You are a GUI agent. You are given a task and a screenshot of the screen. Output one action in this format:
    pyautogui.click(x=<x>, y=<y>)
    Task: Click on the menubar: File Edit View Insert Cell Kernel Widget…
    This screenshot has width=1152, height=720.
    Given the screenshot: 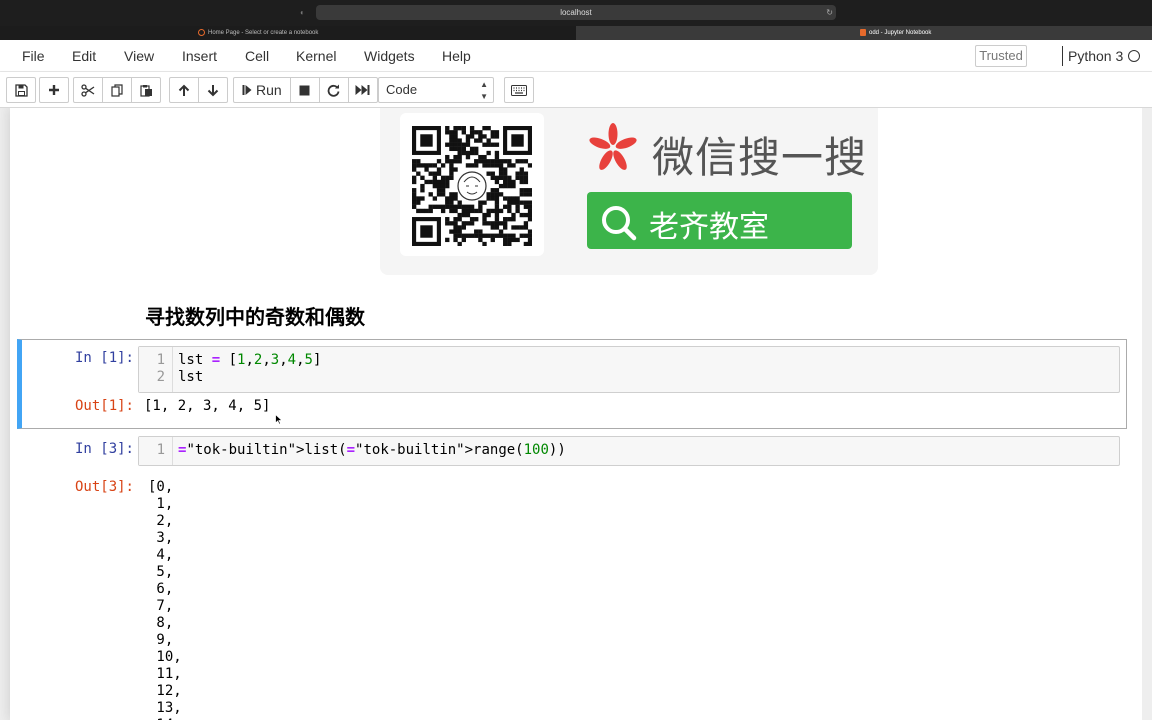 What is the action you would take?
    pyautogui.click(x=576, y=56)
    